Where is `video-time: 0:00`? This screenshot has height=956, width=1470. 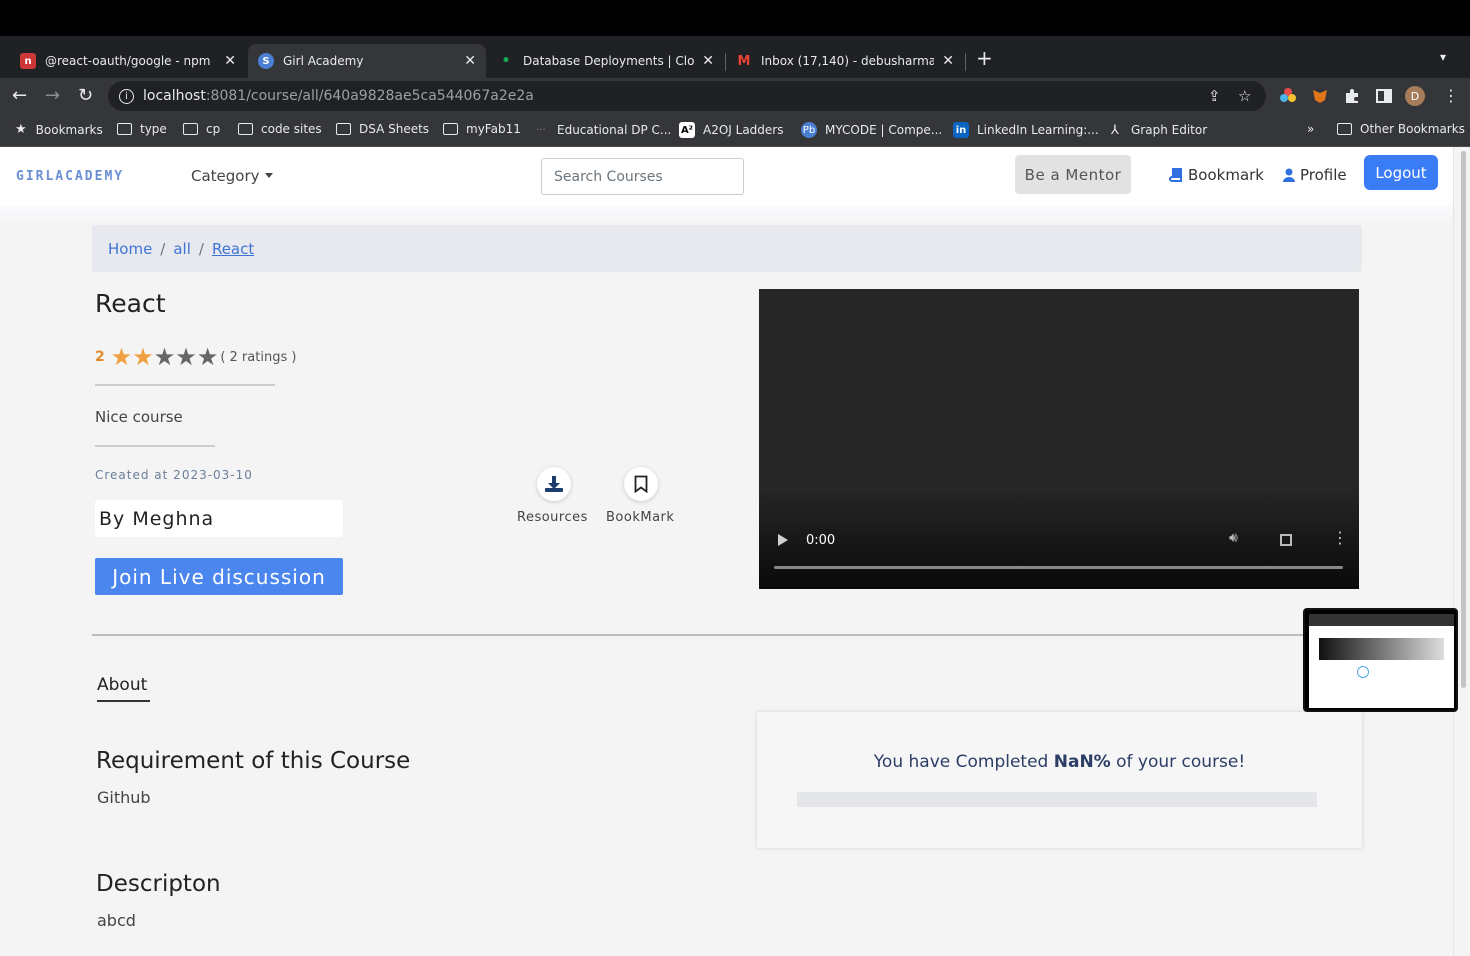 video-time: 0:00 is located at coordinates (821, 540).